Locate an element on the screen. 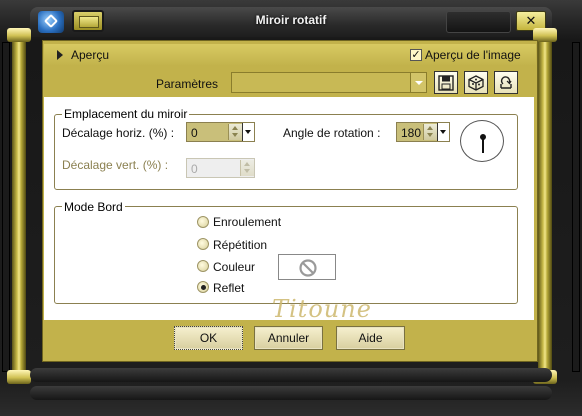  vertical-offset-label: Décalage vert. (%) : is located at coordinates (115, 165).